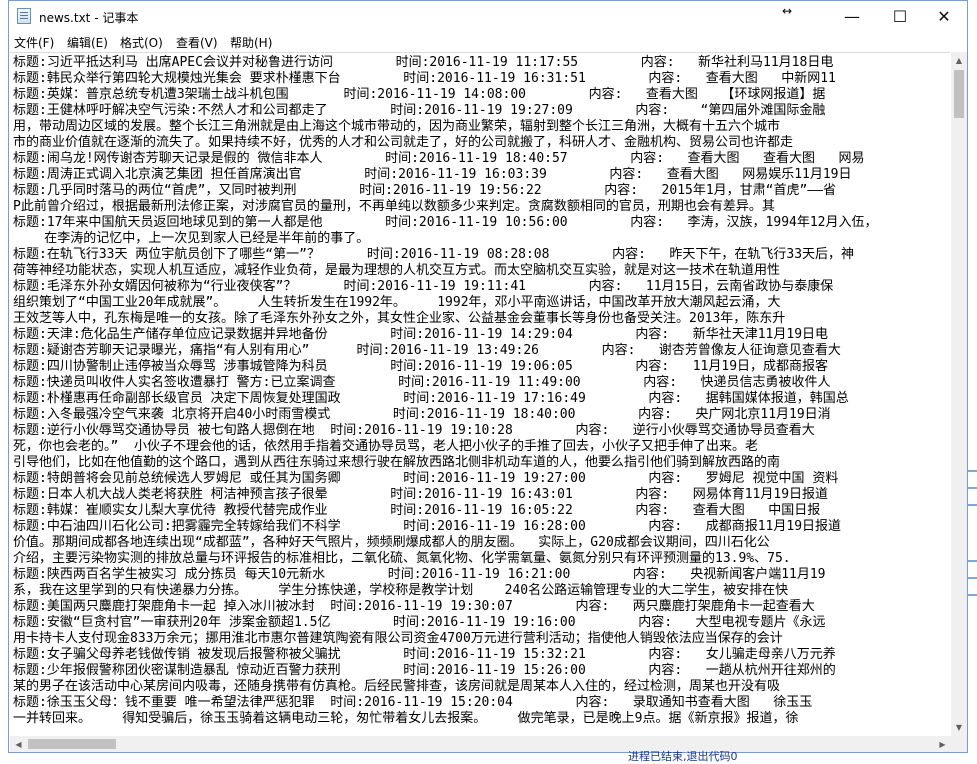  What do you see at coordinates (89, 18) in the screenshot?
I see `window-title: news.txt - 记事本` at bounding box center [89, 18].